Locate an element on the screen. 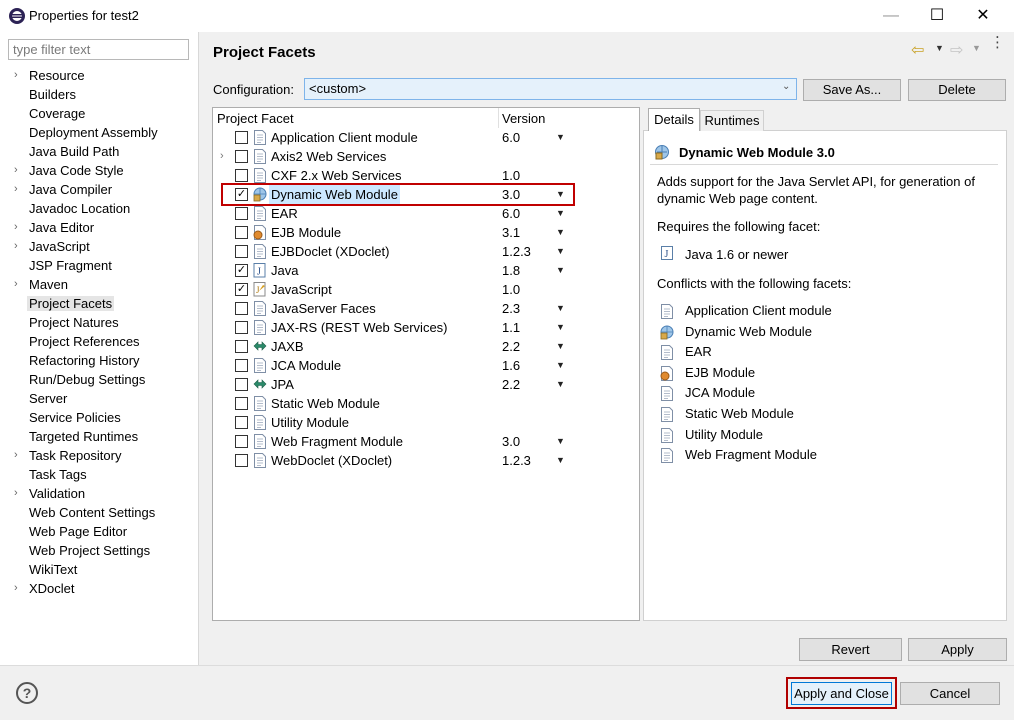 This screenshot has height=720, width=1014. sidebar-item: Deployment Assembly is located at coordinates (99, 132).